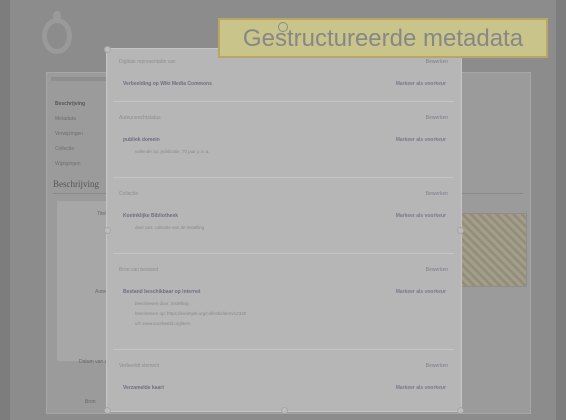 The height and width of the screenshot is (420, 566). I want to click on property-value: Verzamelde kaart, so click(143, 388).